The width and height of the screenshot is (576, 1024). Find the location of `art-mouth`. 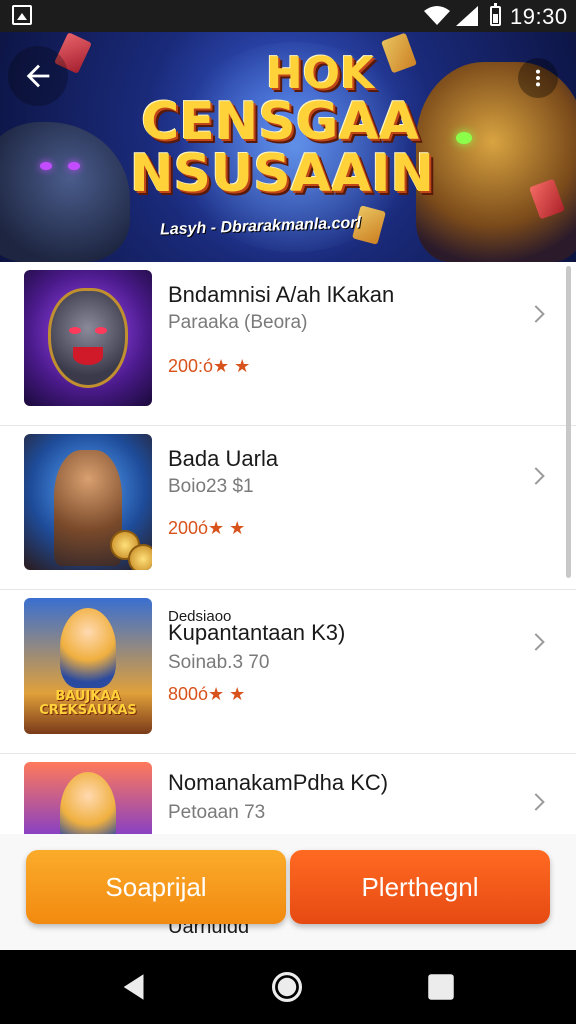

art-mouth is located at coordinates (88, 356).